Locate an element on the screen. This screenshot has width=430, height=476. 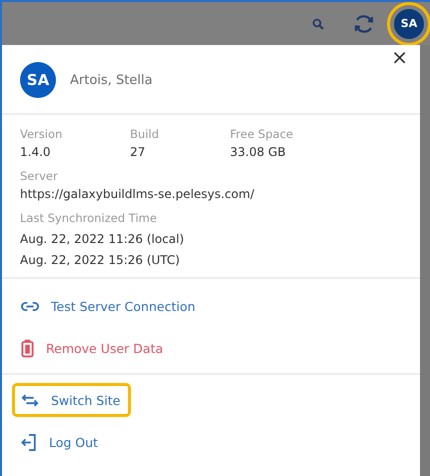
info-label: Version is located at coordinates (42, 134).